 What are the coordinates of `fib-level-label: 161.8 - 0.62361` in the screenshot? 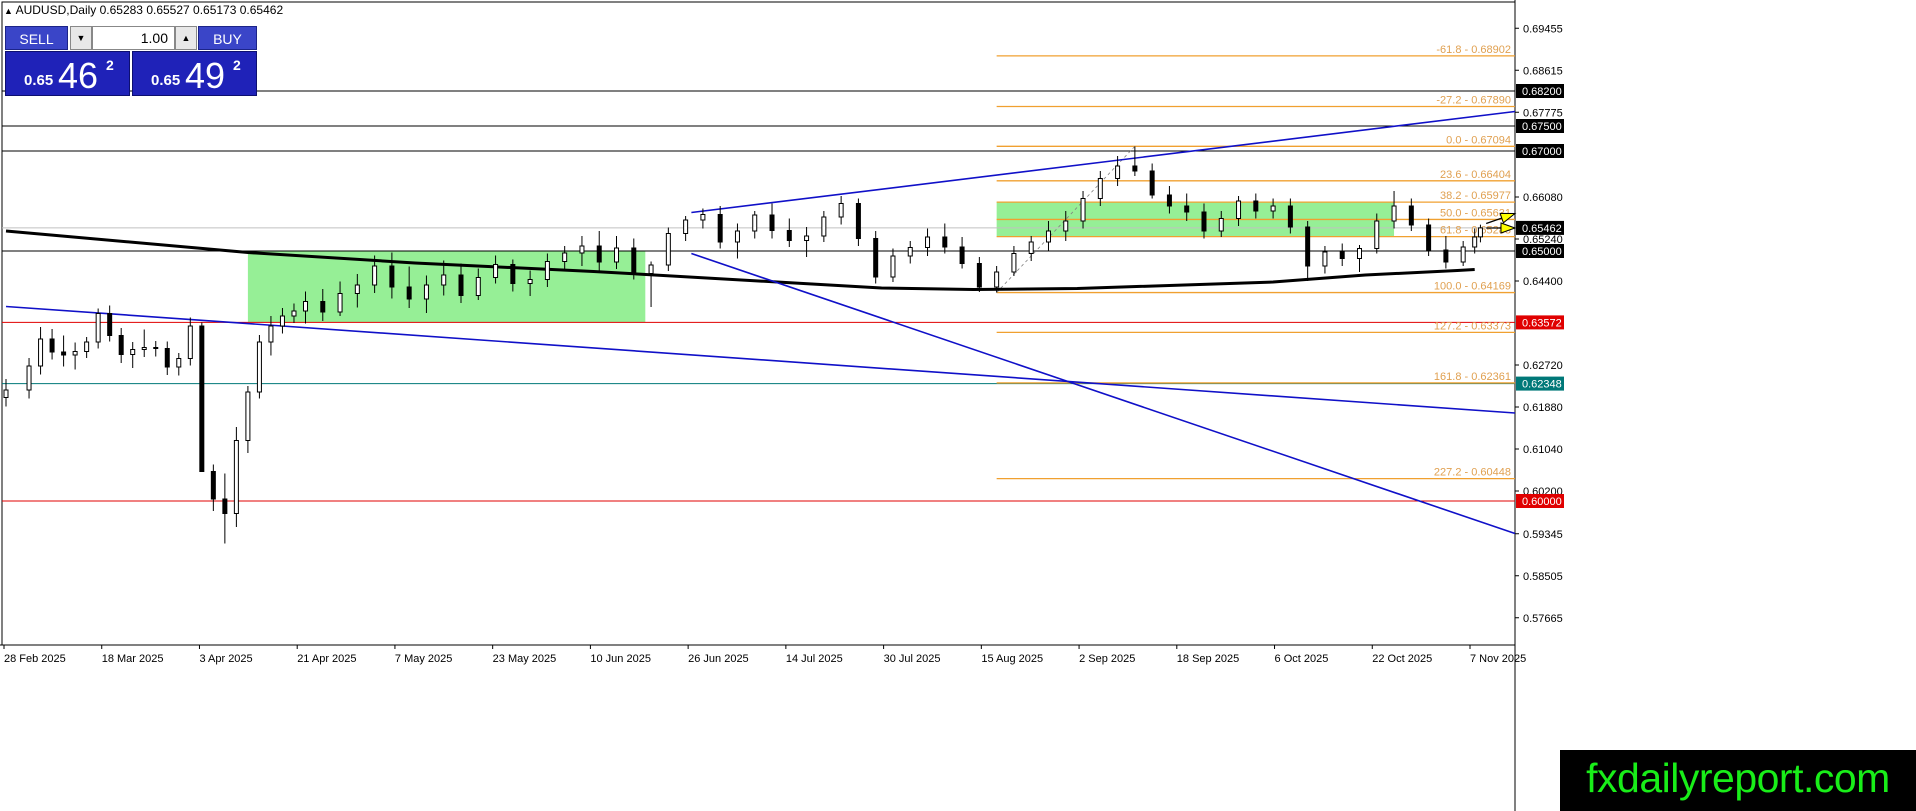 It's located at (1472, 377).